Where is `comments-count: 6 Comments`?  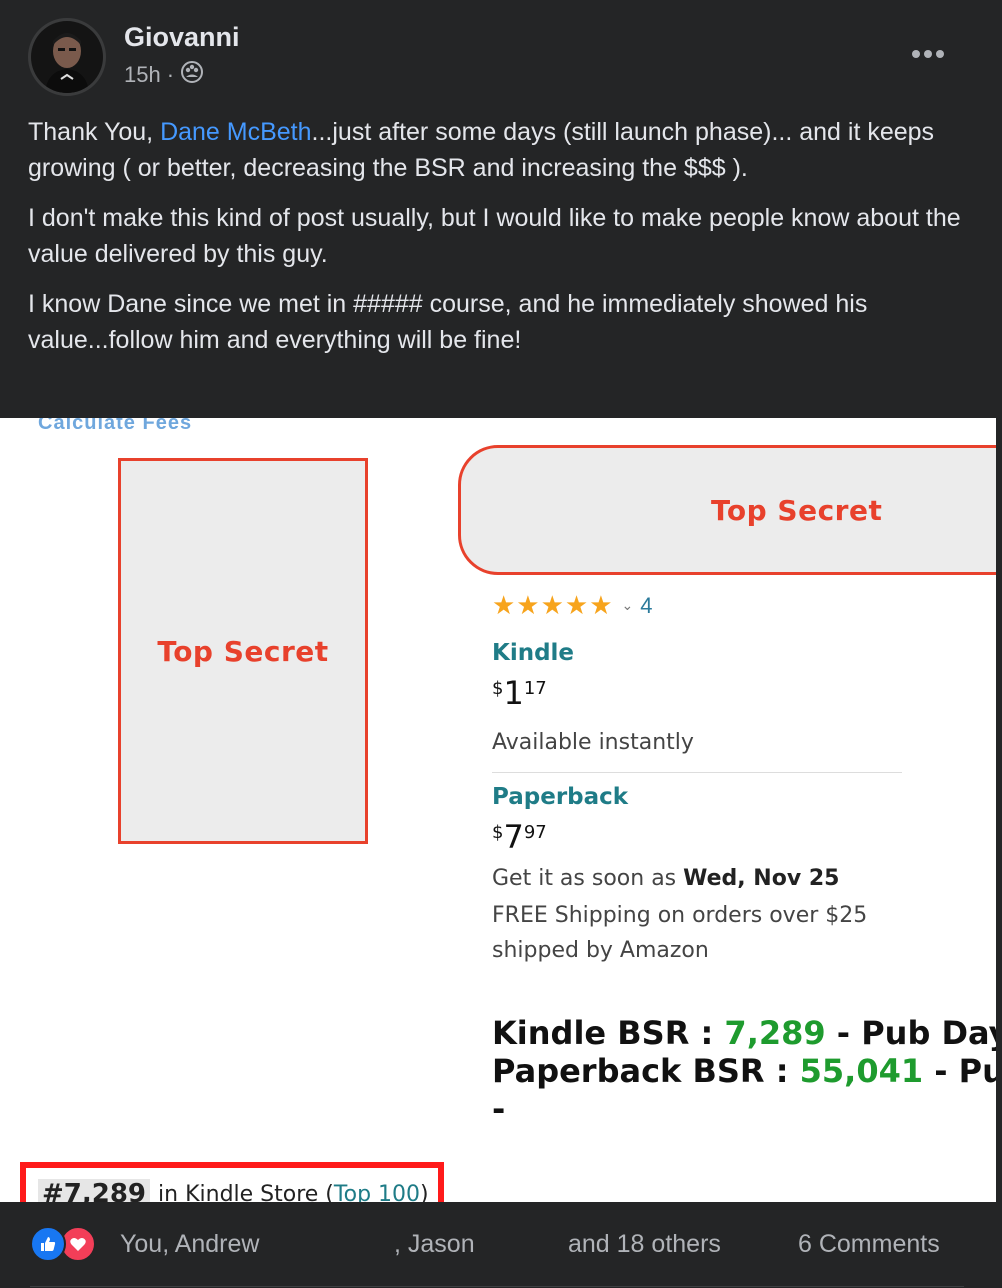
comments-count: 6 Comments is located at coordinates (869, 1244).